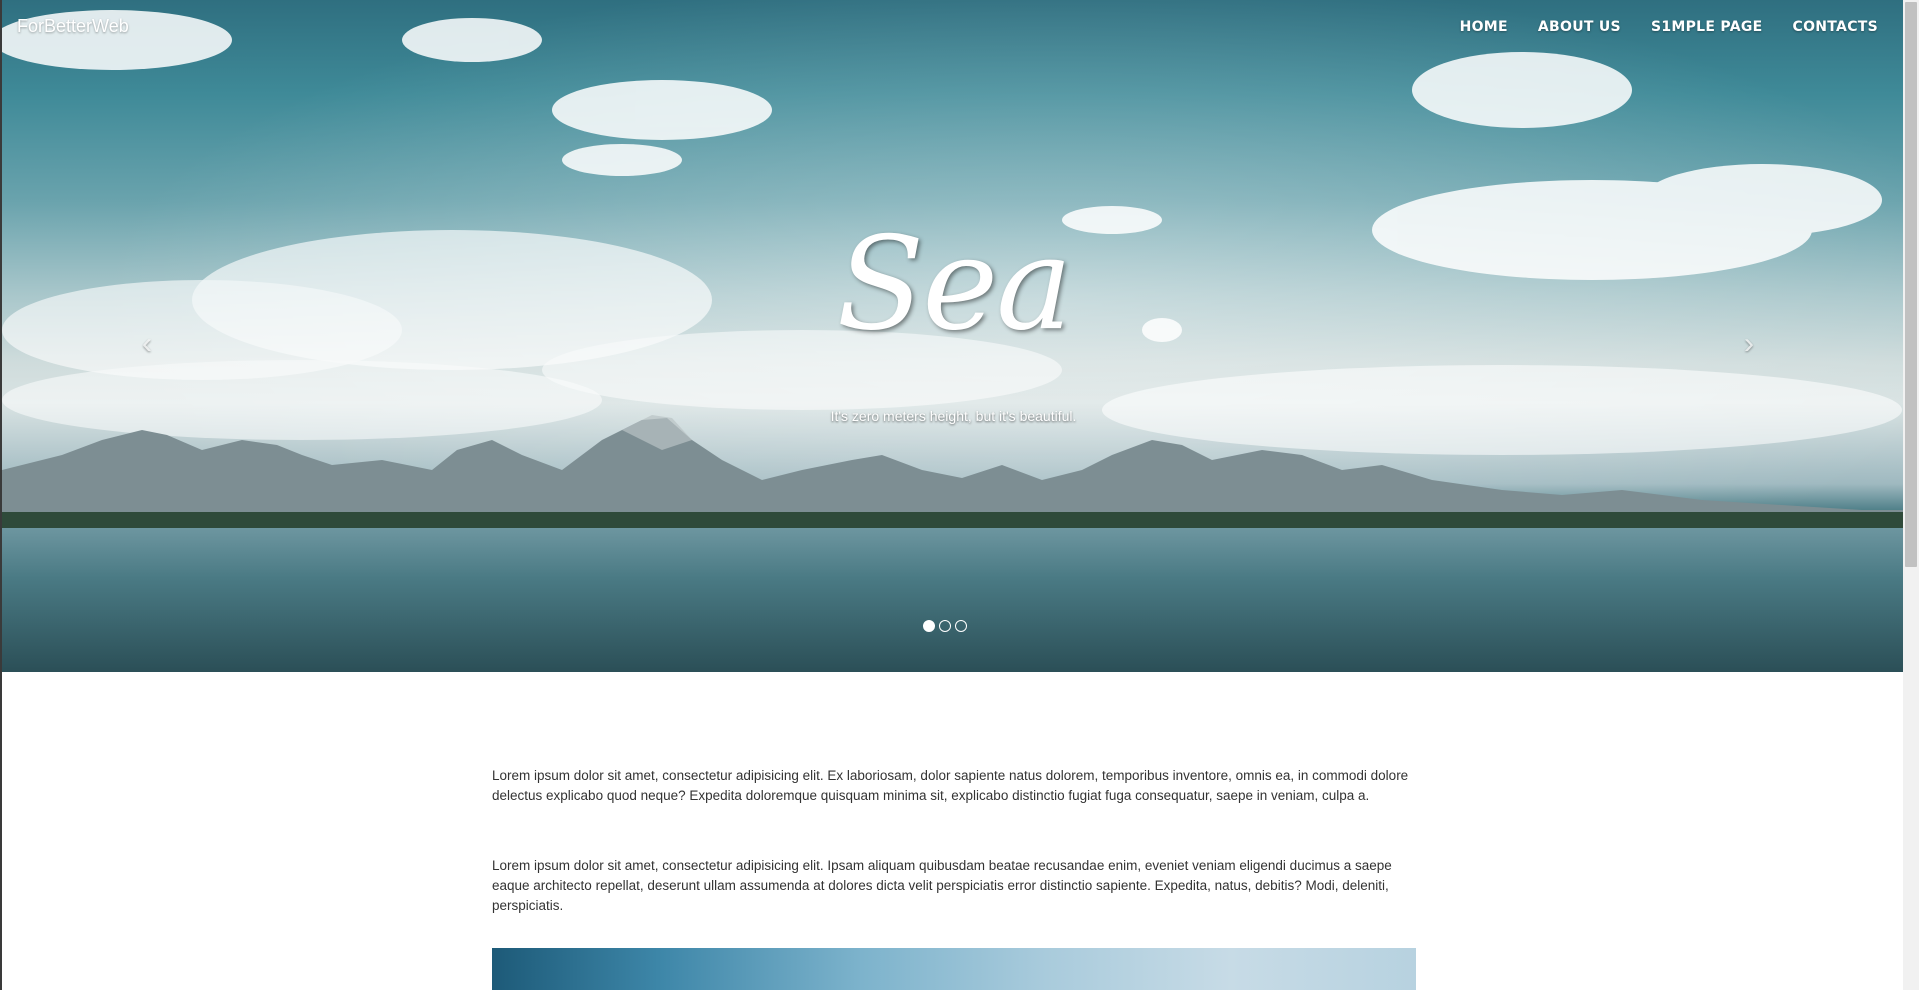 The width and height of the screenshot is (1919, 990). What do you see at coordinates (954, 284) in the screenshot?
I see `slide-title: Sea` at bounding box center [954, 284].